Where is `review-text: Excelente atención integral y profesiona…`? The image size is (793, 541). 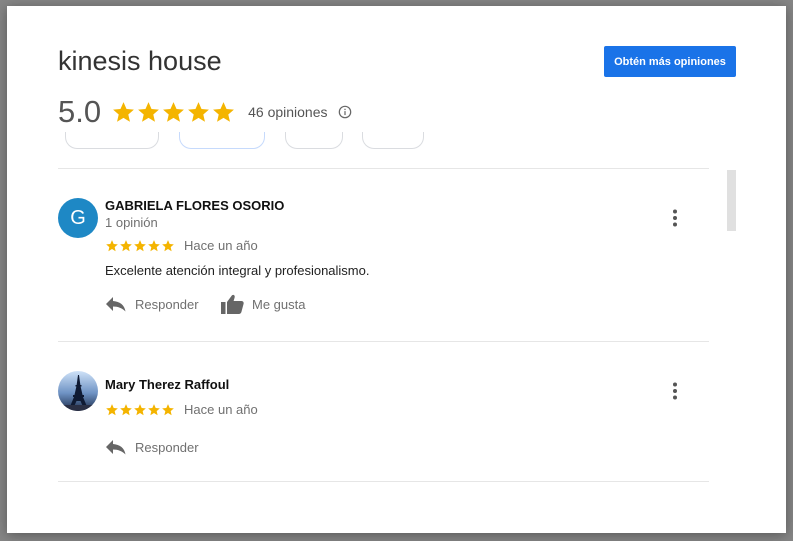
review-text: Excelente atención integral y profesiona… is located at coordinates (237, 270).